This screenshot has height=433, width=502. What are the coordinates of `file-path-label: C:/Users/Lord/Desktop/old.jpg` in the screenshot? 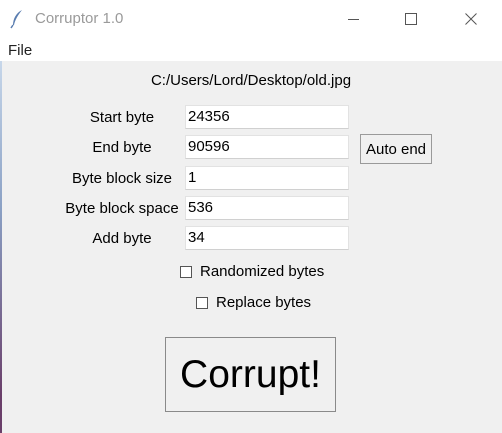 It's located at (251, 80).